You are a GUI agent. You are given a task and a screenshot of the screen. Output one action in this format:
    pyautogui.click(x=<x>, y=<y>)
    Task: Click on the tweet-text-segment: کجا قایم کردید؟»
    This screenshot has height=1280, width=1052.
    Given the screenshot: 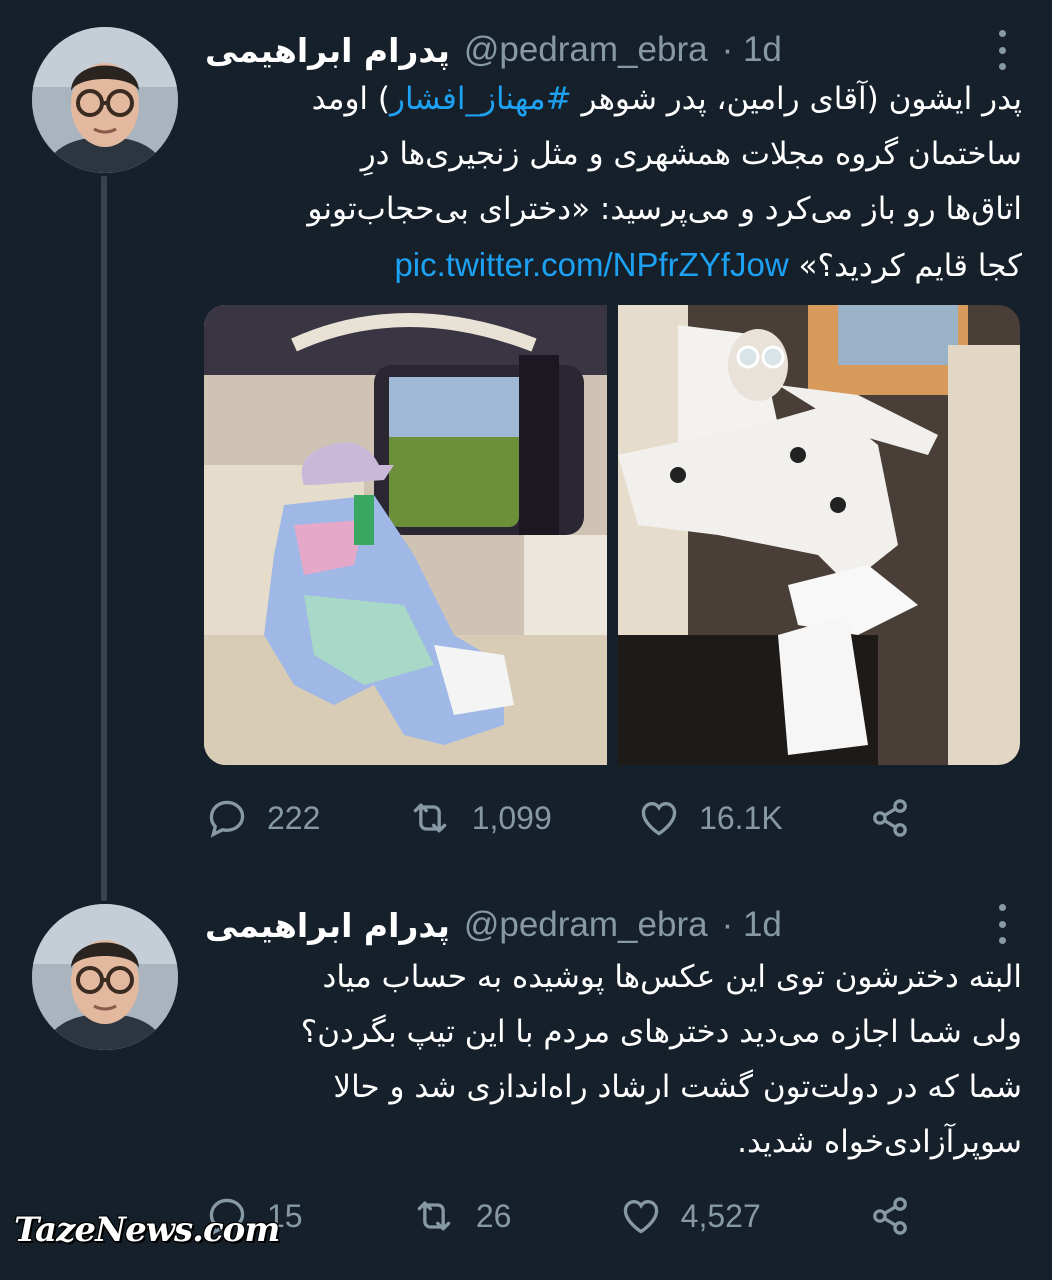 What is the action you would take?
    pyautogui.click(x=905, y=266)
    